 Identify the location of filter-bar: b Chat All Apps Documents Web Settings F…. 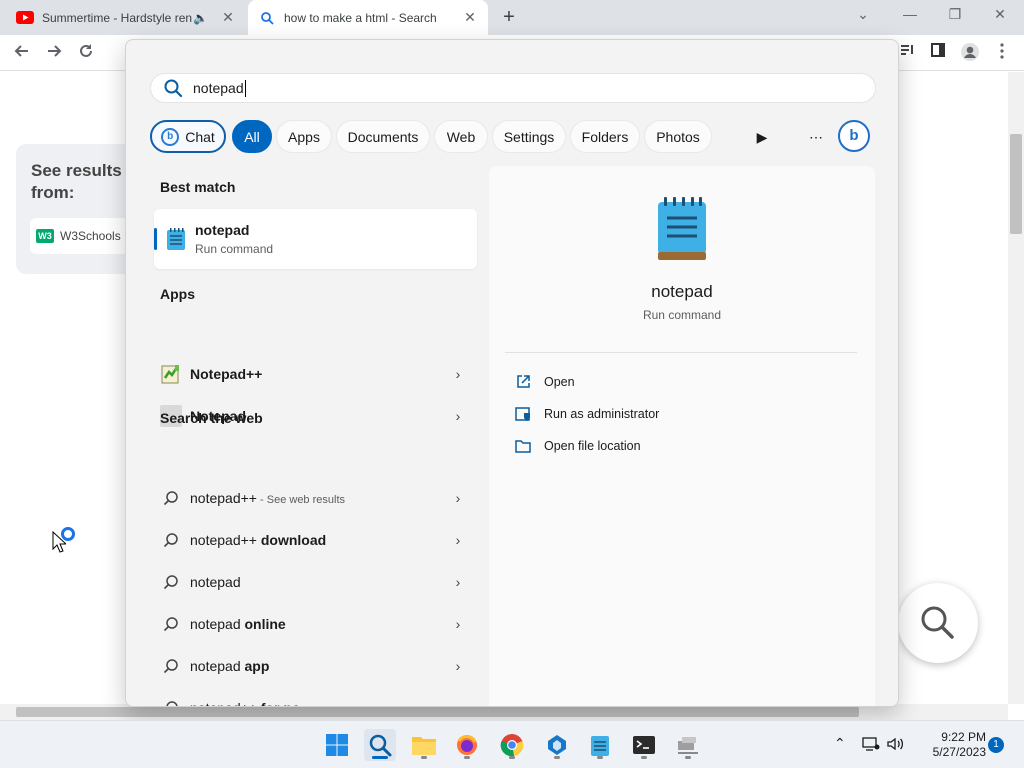
(515, 137).